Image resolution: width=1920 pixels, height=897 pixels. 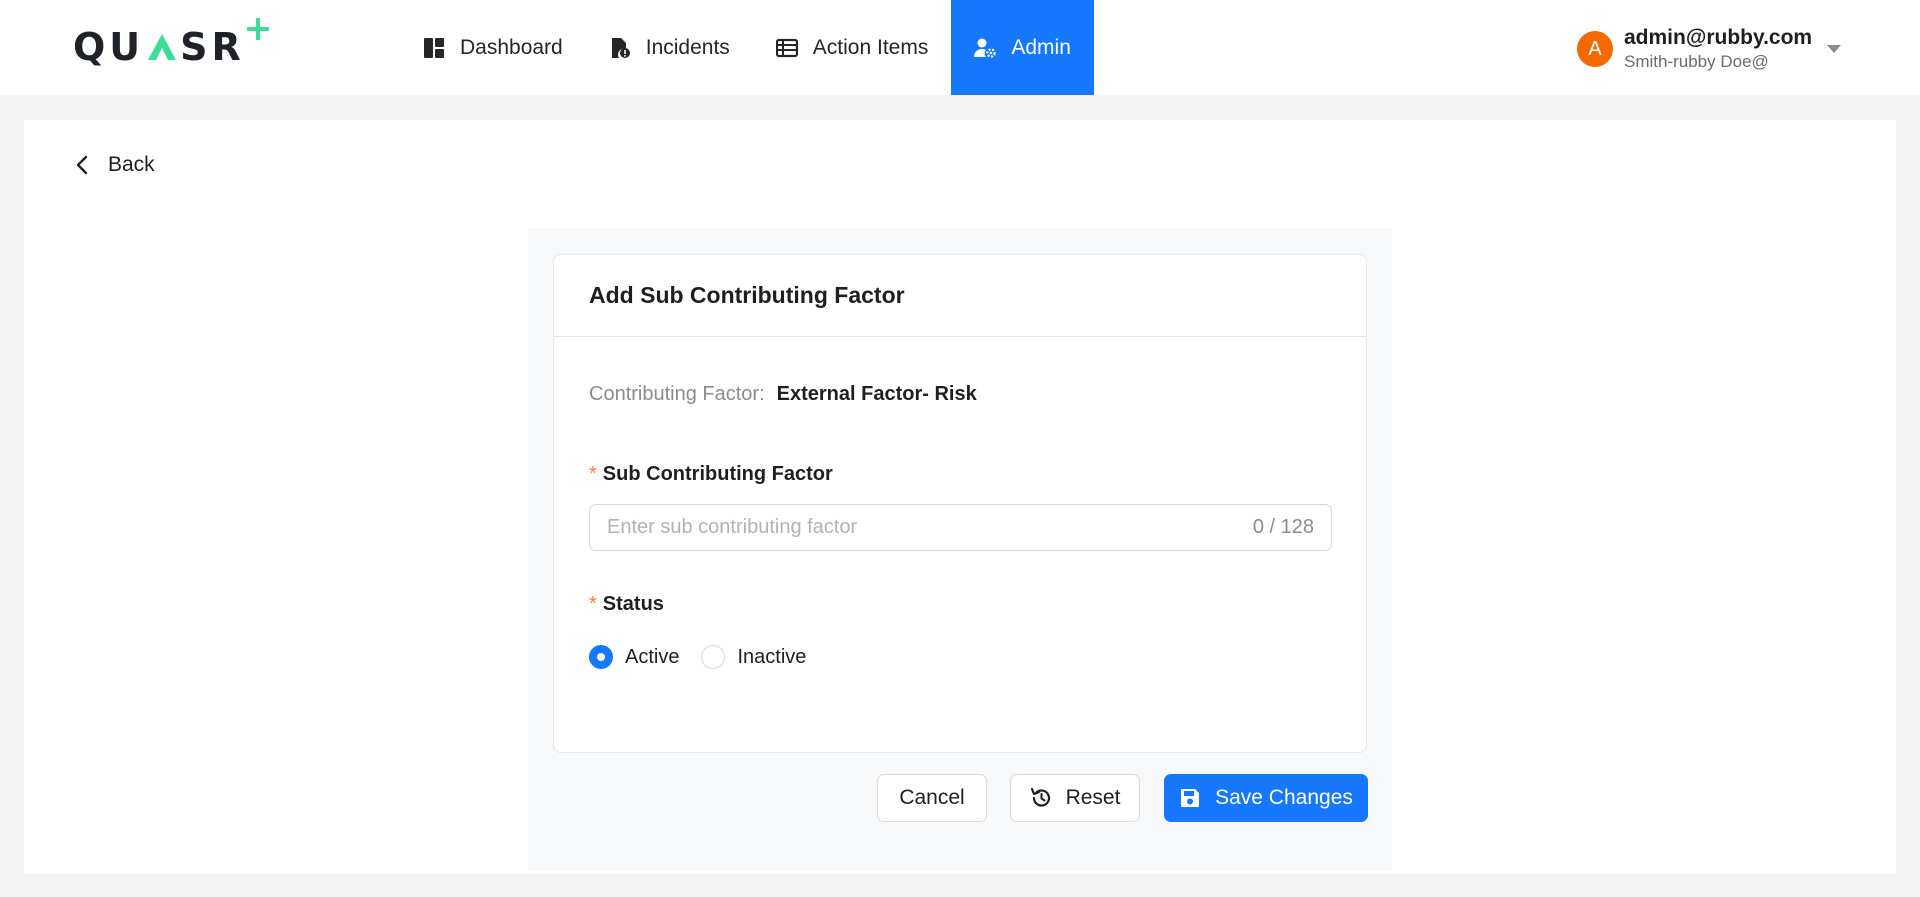 What do you see at coordinates (1041, 798) in the screenshot?
I see `history-icon` at bounding box center [1041, 798].